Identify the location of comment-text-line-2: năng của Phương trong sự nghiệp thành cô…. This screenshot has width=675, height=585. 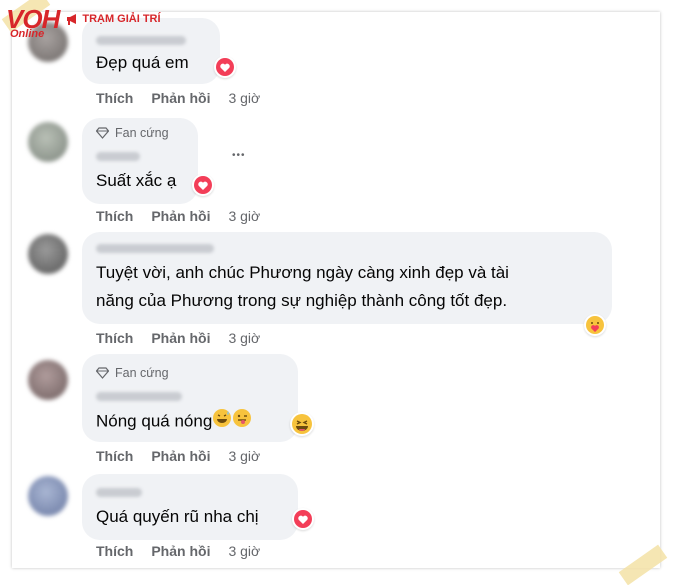
(302, 300).